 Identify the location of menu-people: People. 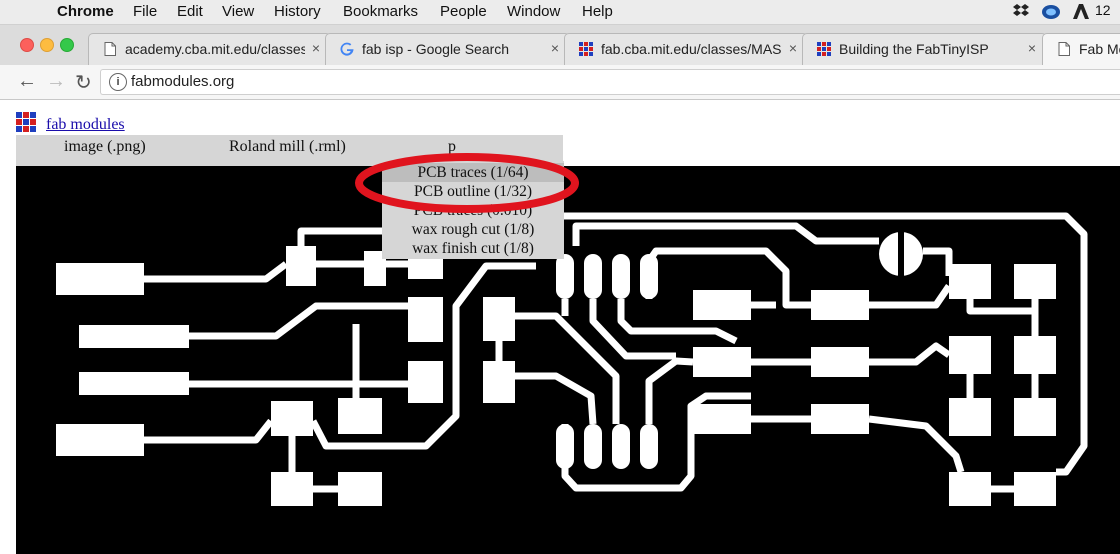
(463, 11).